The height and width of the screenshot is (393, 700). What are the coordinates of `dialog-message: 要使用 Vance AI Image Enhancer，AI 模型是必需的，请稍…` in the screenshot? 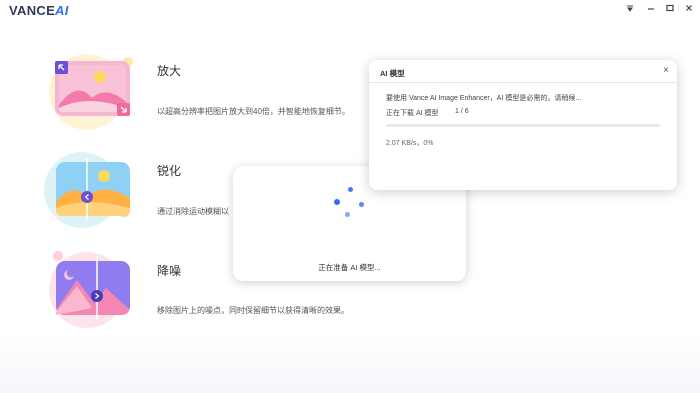 It's located at (484, 98).